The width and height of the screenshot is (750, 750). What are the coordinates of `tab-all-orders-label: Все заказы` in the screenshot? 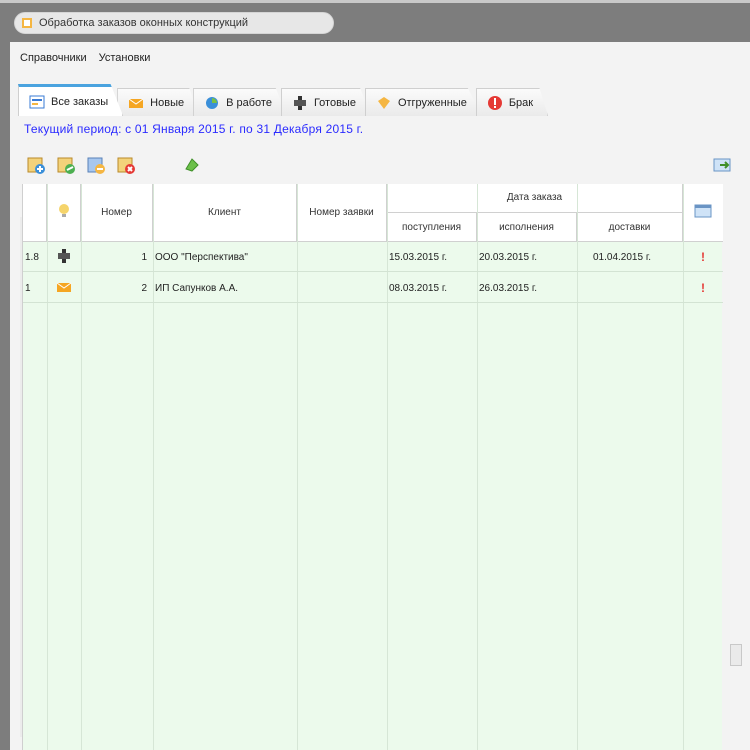 It's located at (80, 101).